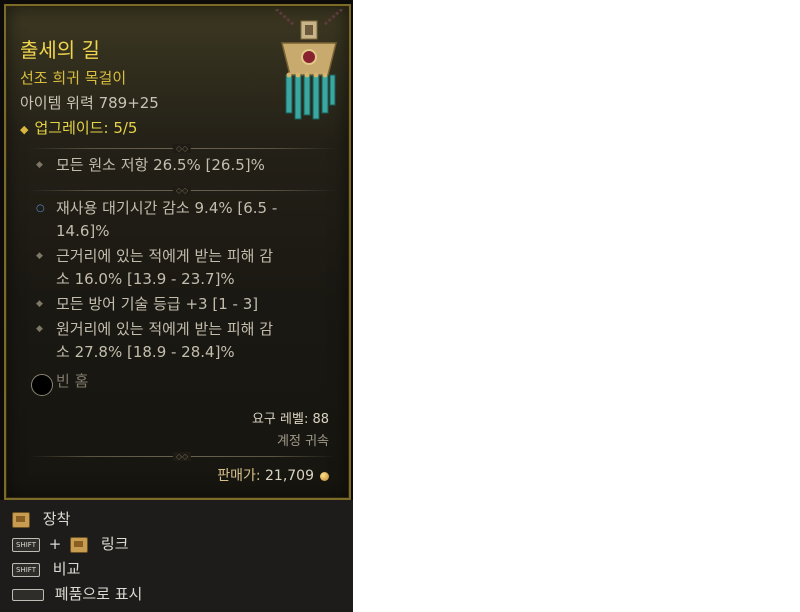 The height and width of the screenshot is (612, 800). I want to click on item-rarity: 선조 희귀 목걸이, so click(73, 78).